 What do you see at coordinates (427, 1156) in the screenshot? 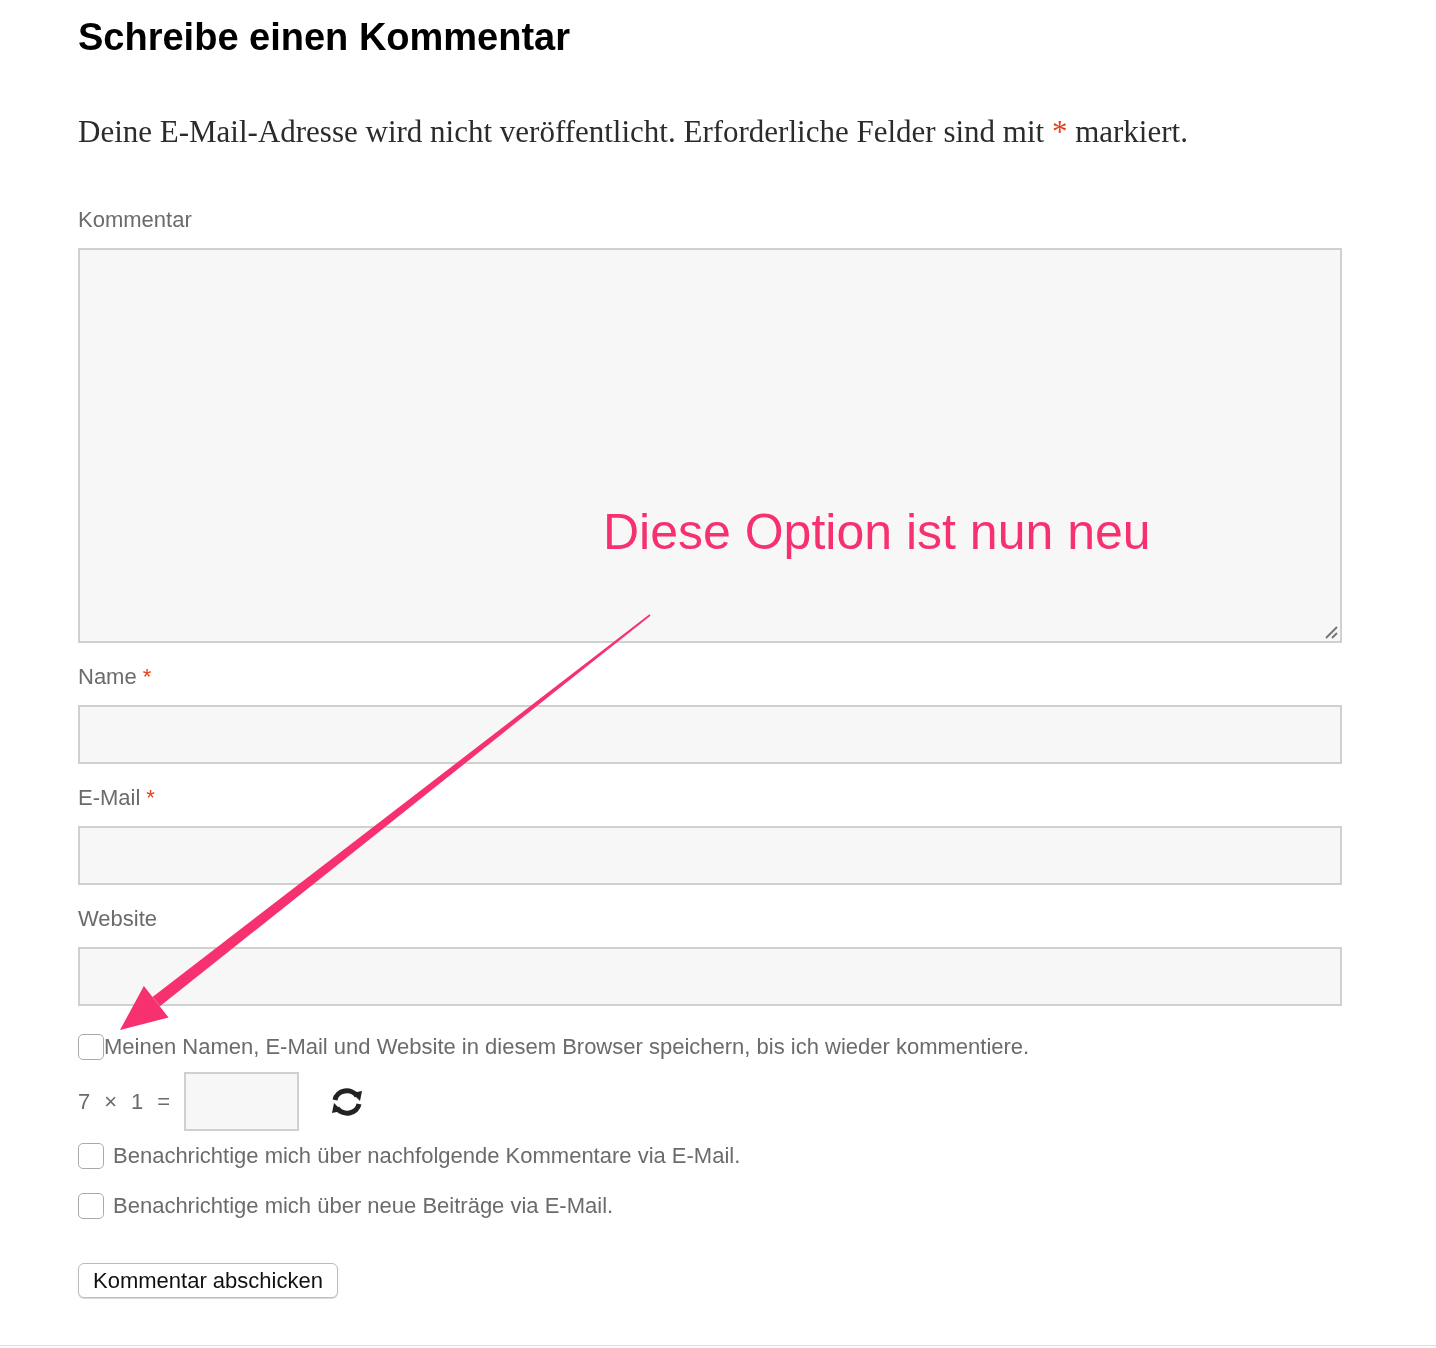
I see `checkbox-label: Benachrichtige mich über nachfolgende Kommentare via E-Mail.` at bounding box center [427, 1156].